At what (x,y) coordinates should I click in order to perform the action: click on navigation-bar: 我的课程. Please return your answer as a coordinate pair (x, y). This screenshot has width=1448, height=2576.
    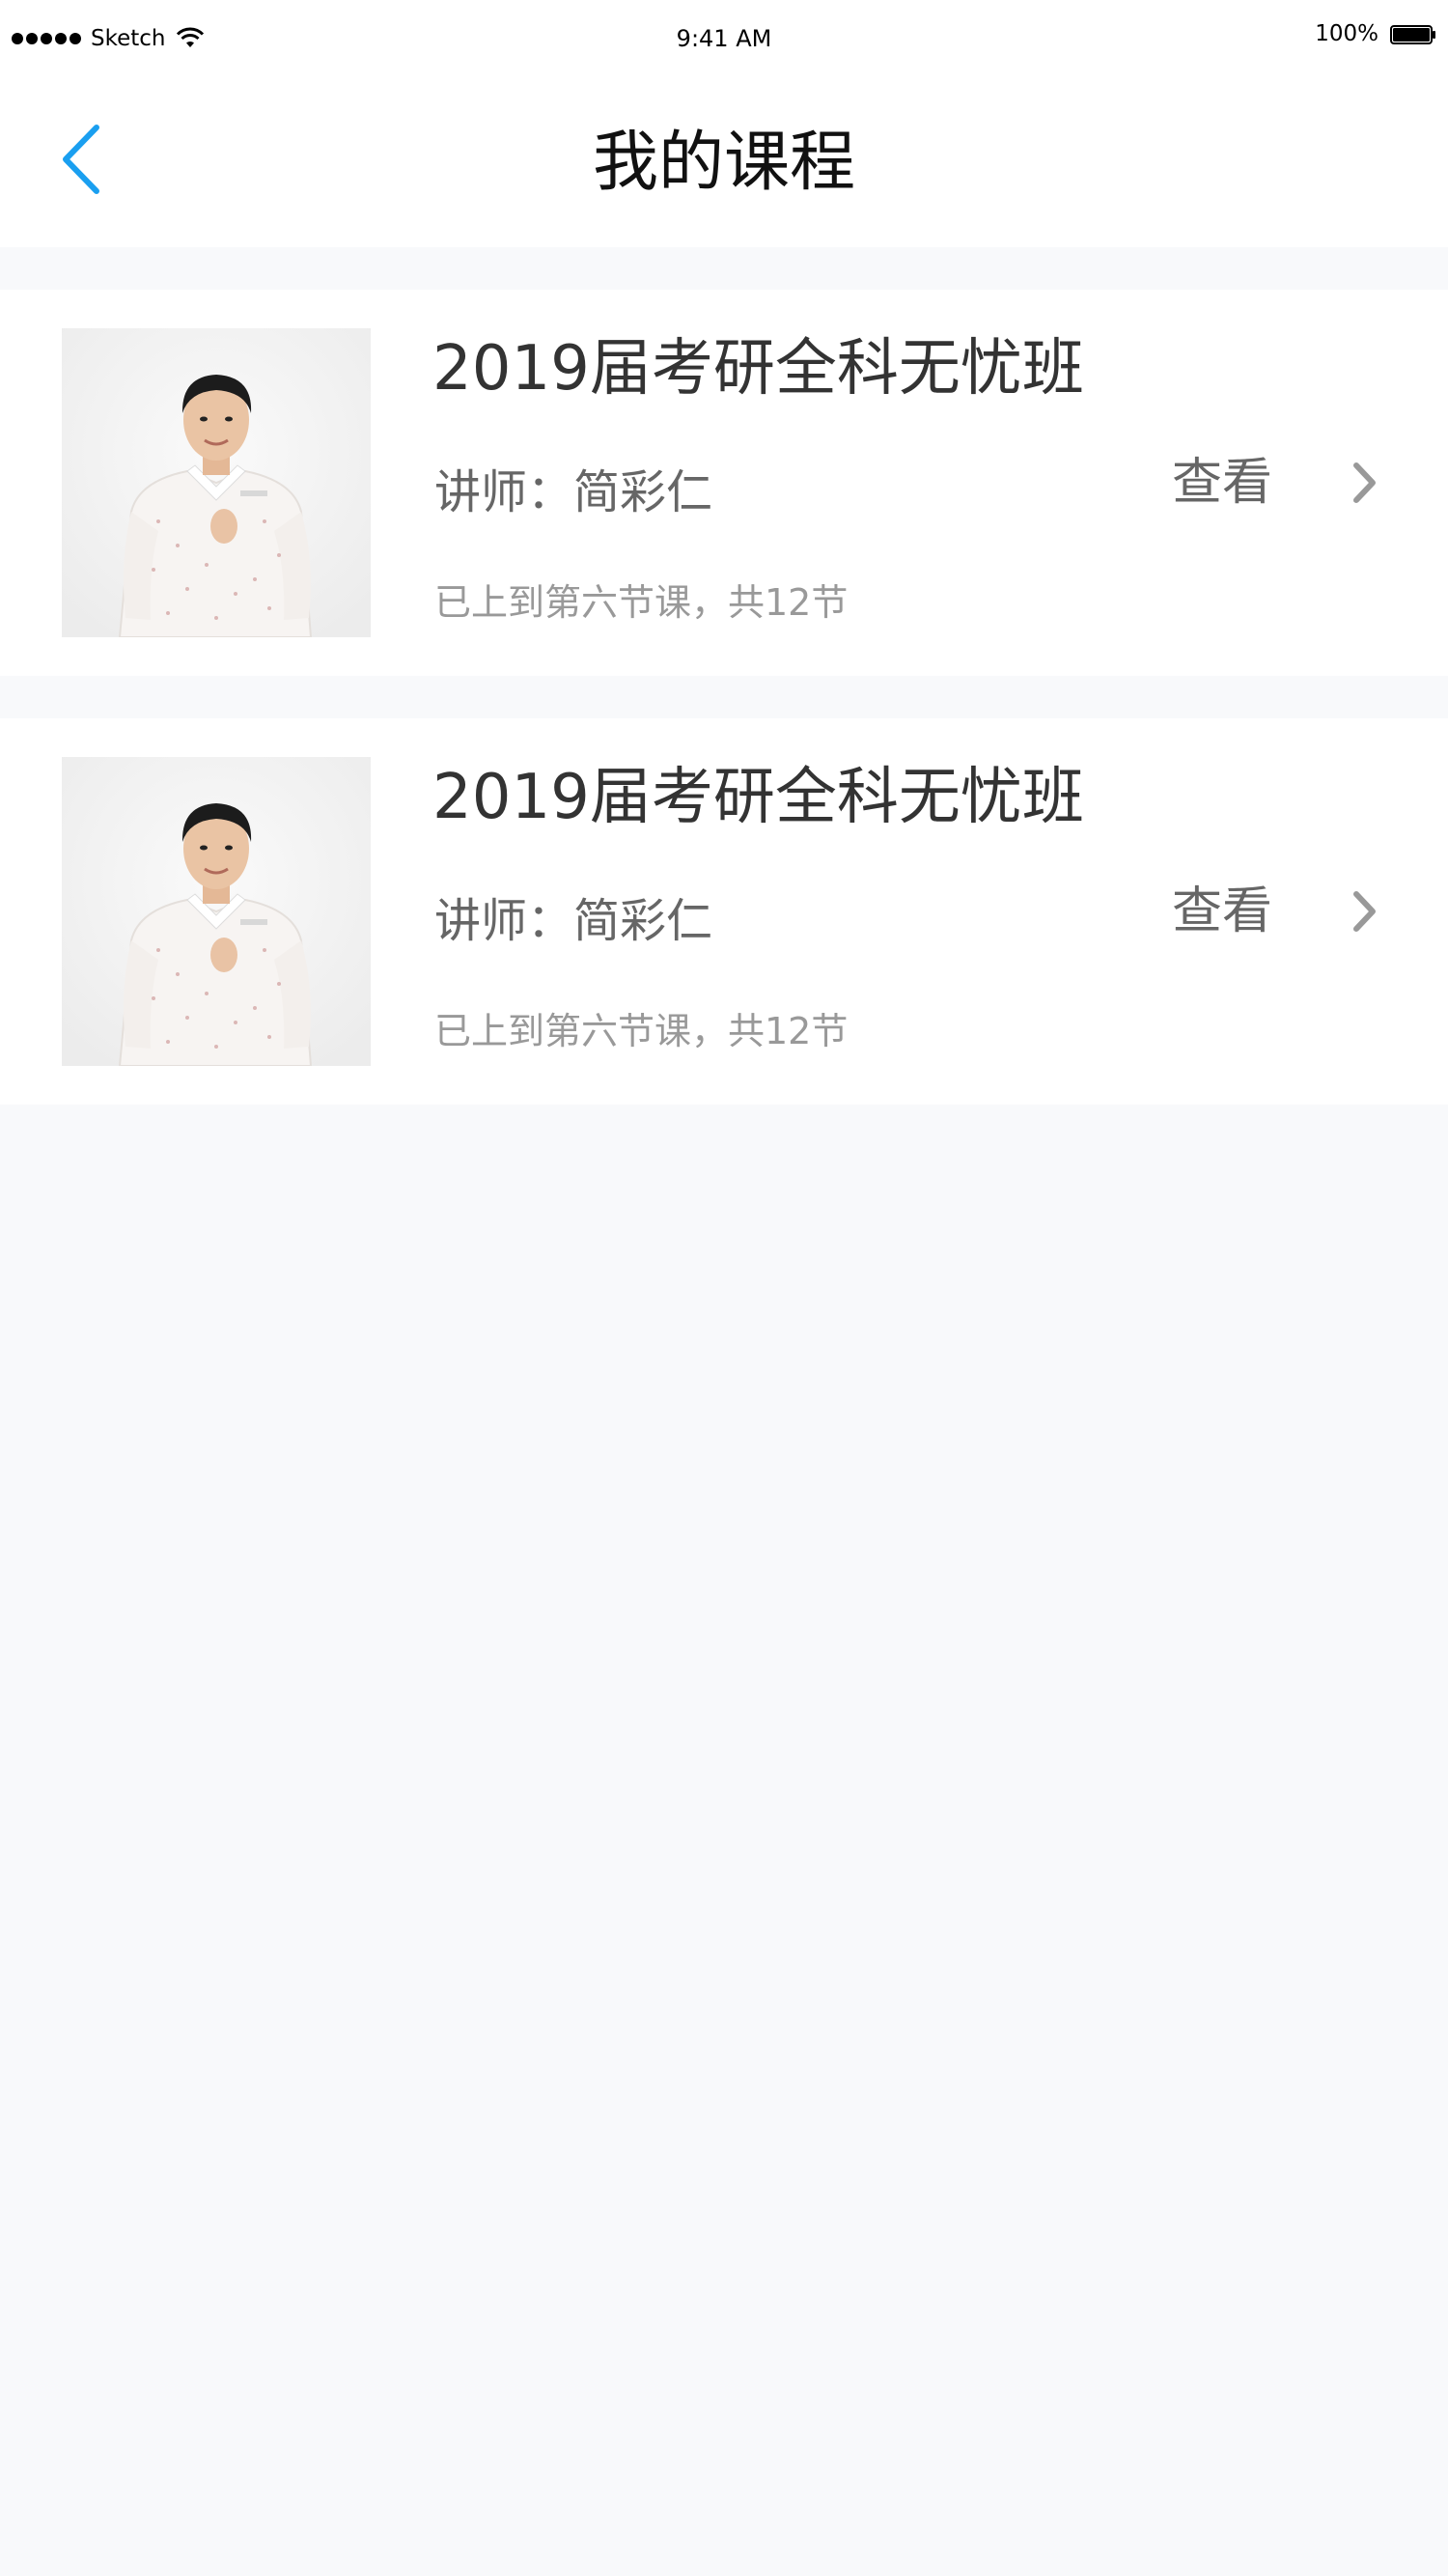
    Looking at the image, I should click on (724, 162).